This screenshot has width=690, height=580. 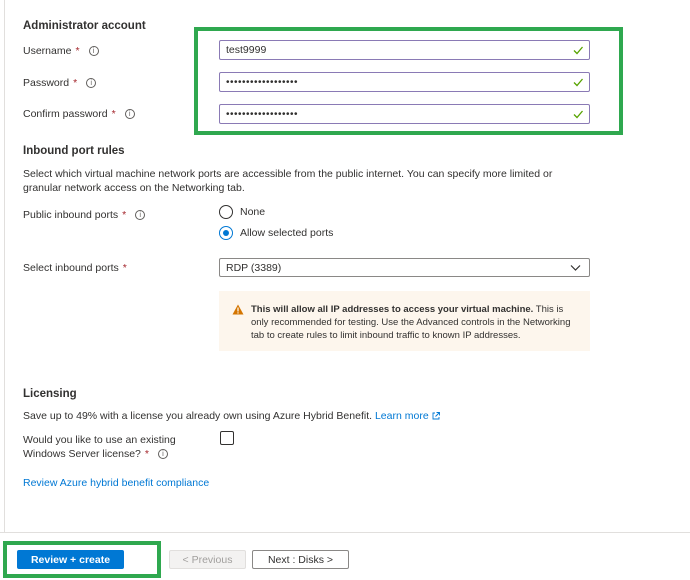 What do you see at coordinates (50, 394) in the screenshot?
I see `licensing-heading: Licensing` at bounding box center [50, 394].